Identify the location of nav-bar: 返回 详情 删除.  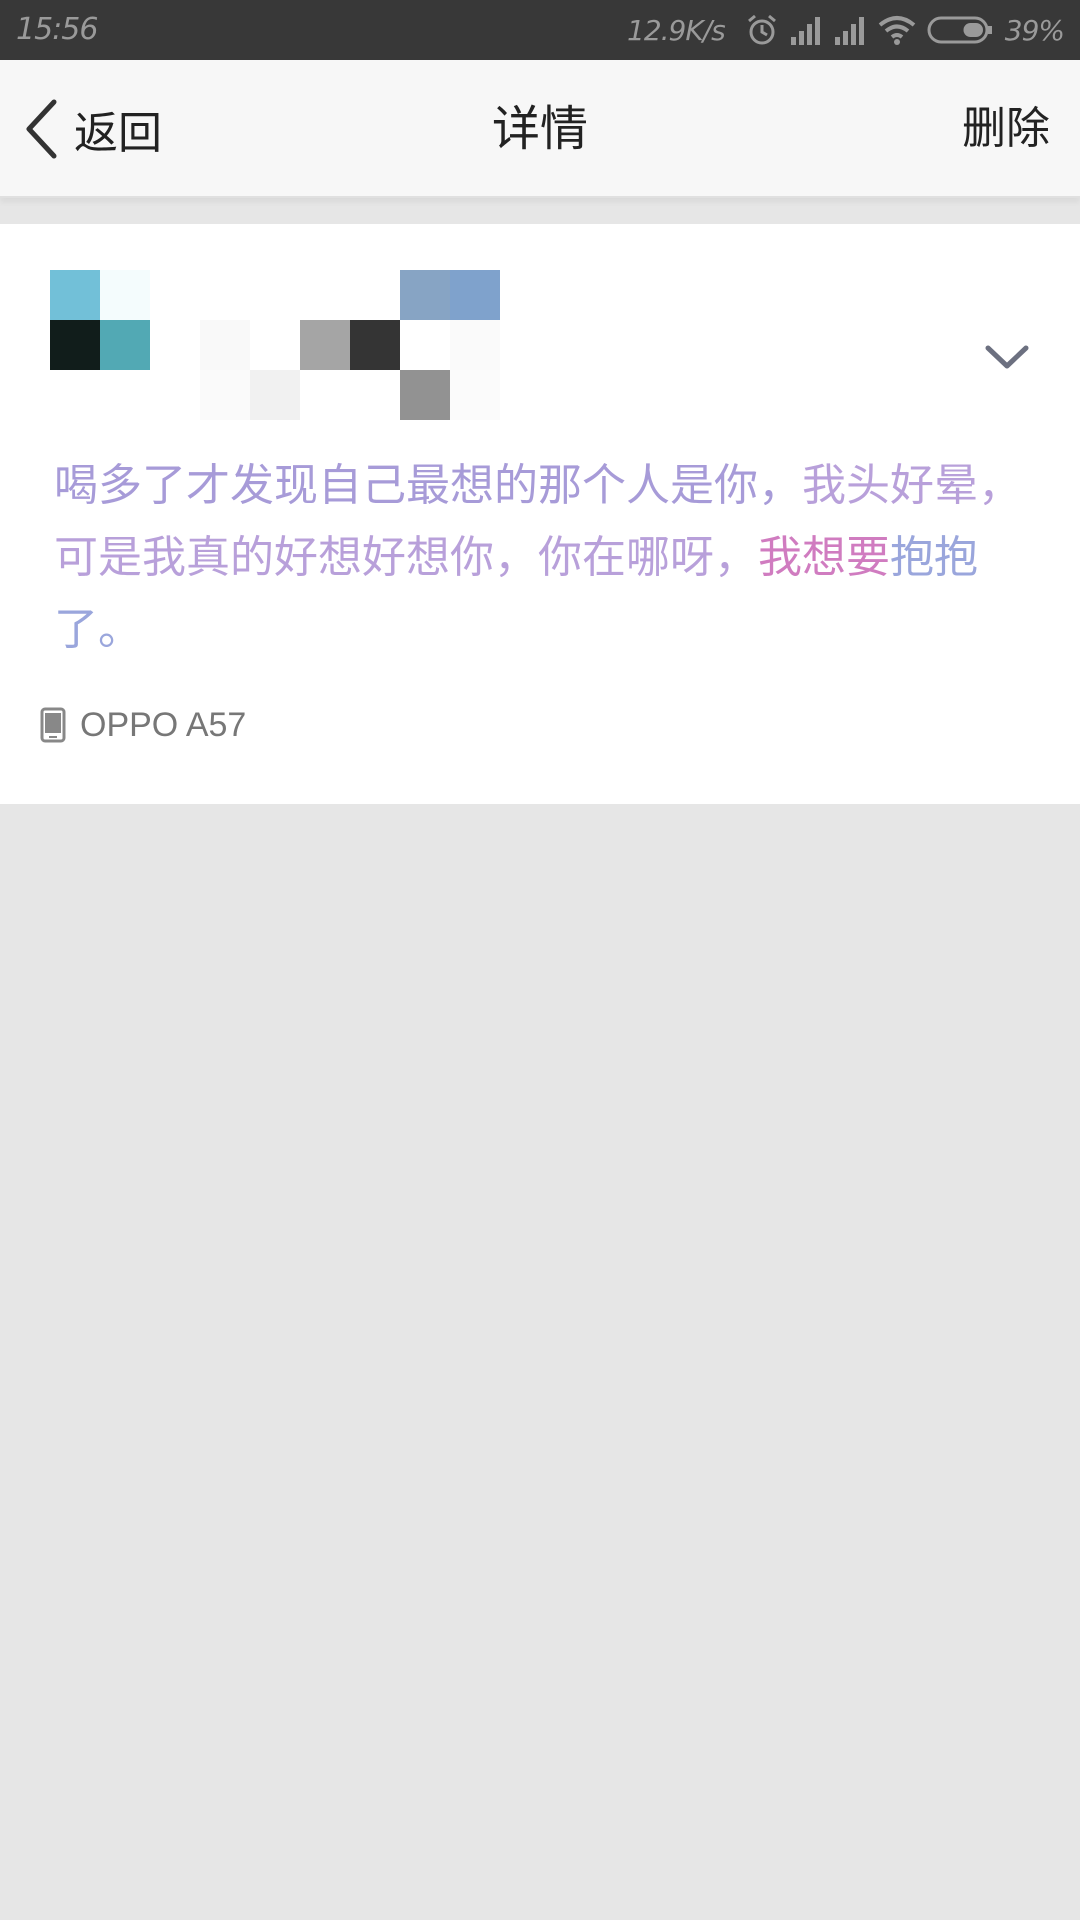
(540, 129).